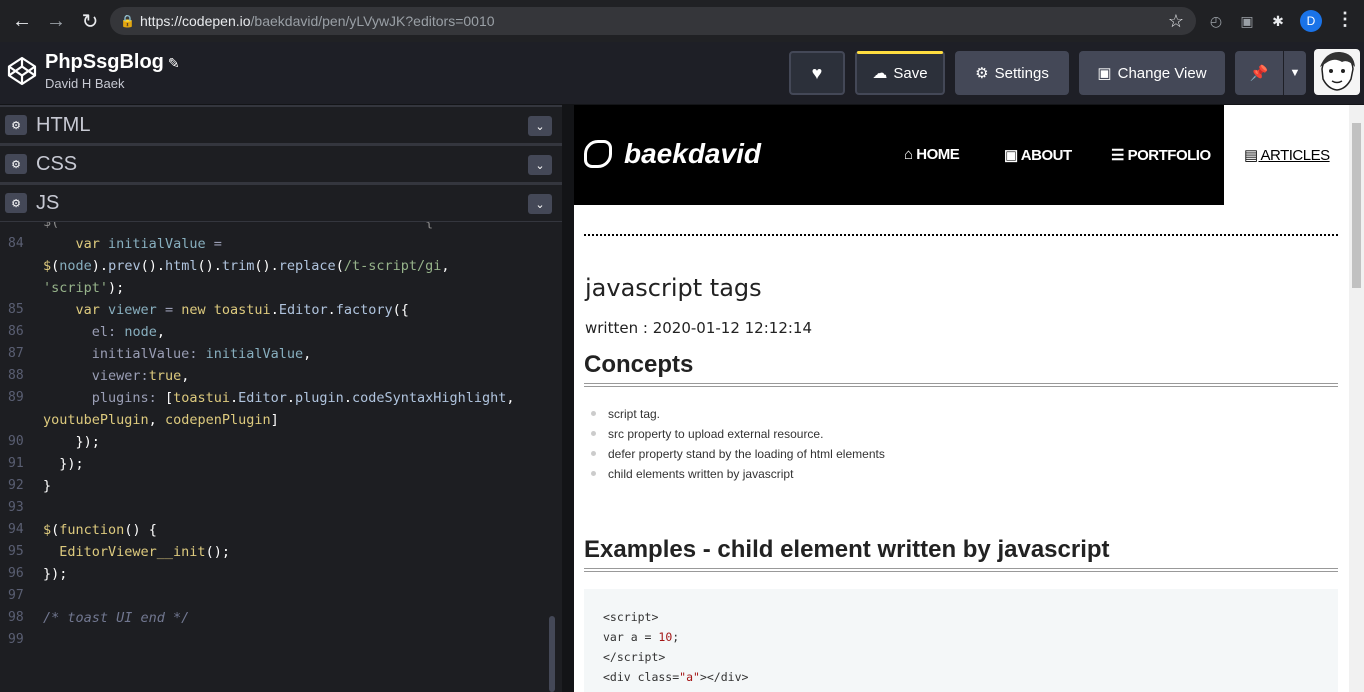  Describe the element at coordinates (90, 21) in the screenshot. I see `reload-icon: ↻` at that location.